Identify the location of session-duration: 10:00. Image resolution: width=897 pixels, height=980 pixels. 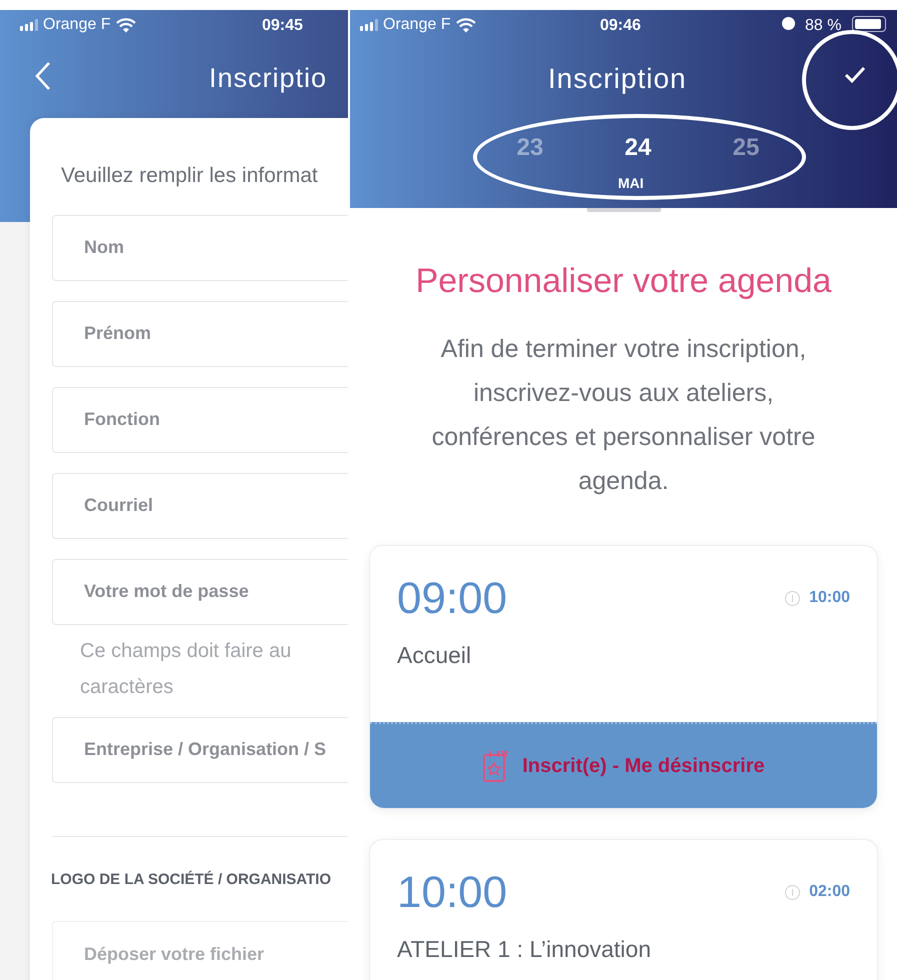
(829, 598).